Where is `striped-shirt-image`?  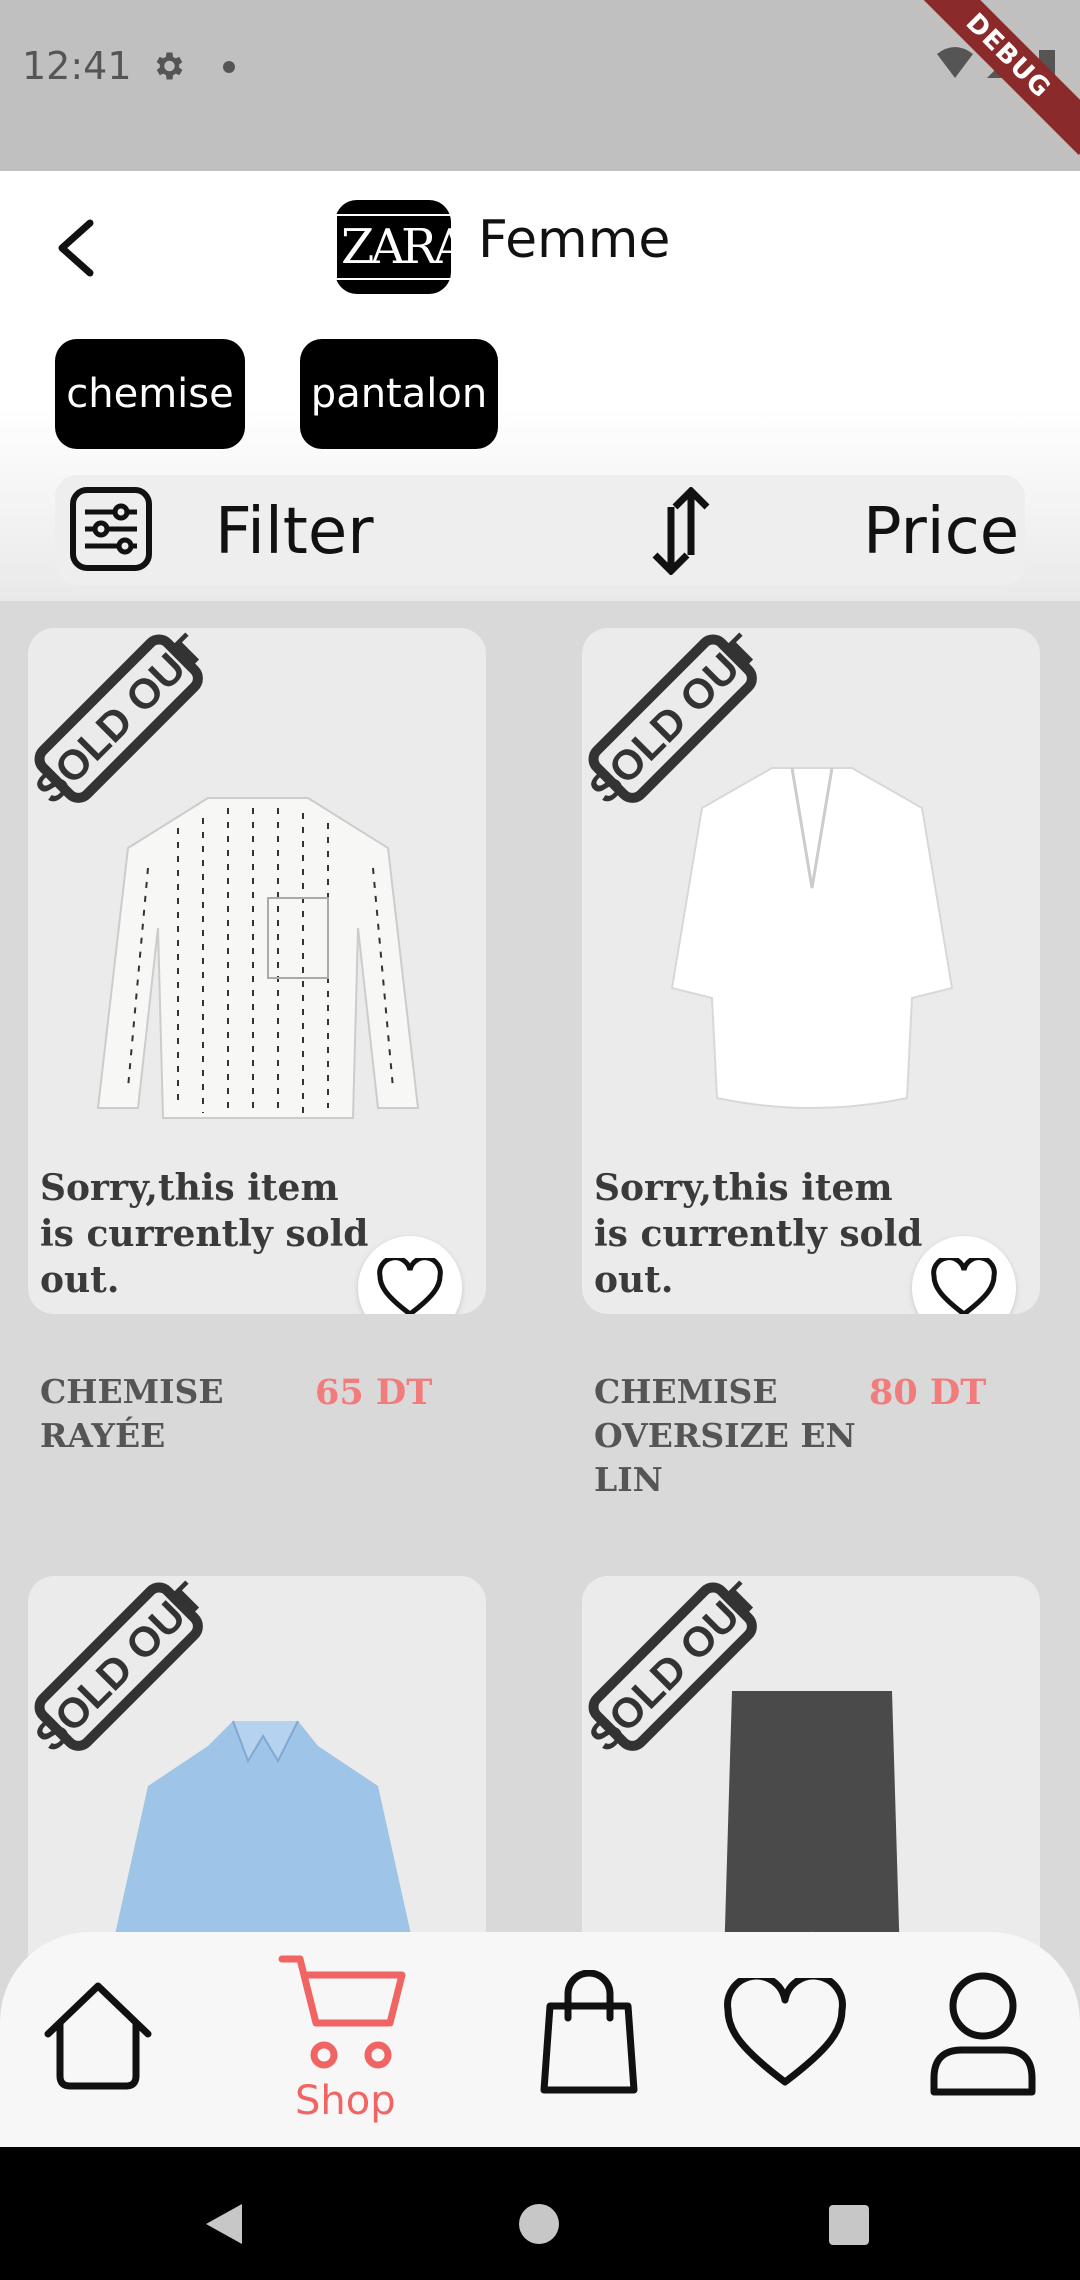 striped-shirt-image is located at coordinates (258, 958).